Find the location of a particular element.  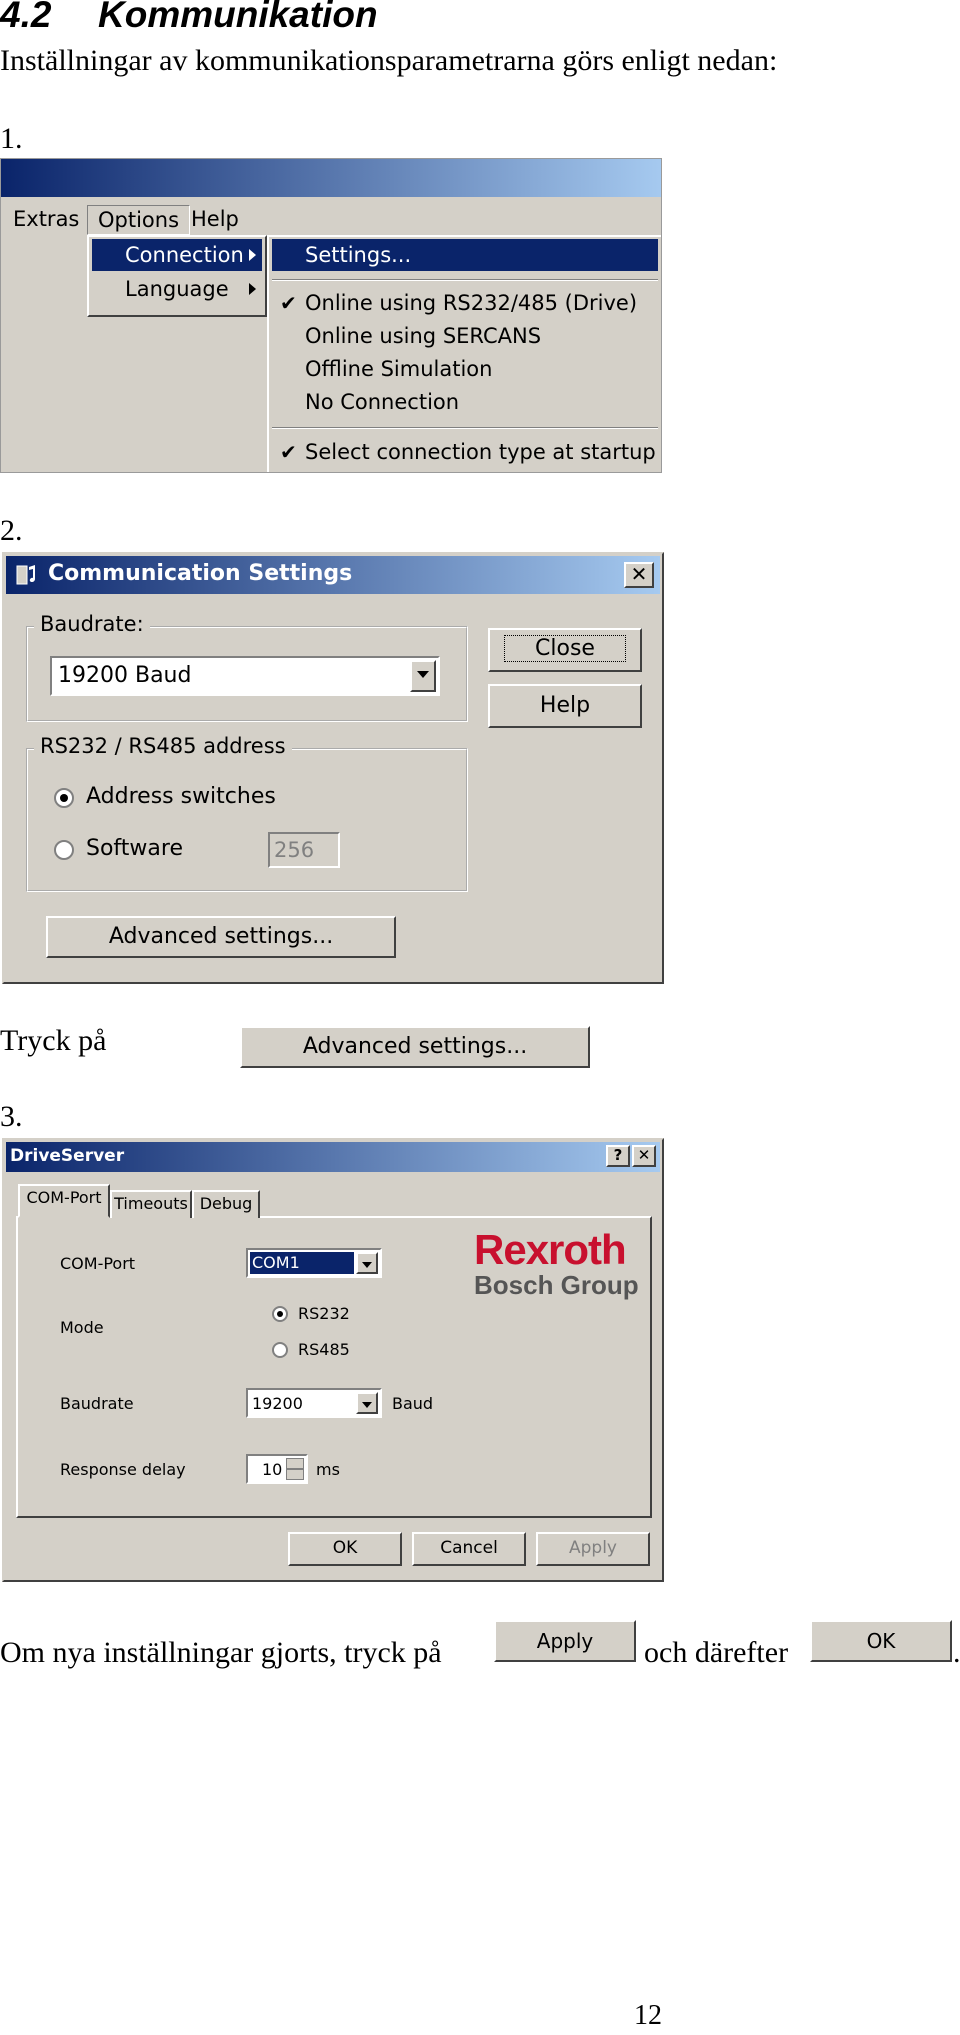

menu-item-connection-label: Connection is located at coordinates (184, 255).